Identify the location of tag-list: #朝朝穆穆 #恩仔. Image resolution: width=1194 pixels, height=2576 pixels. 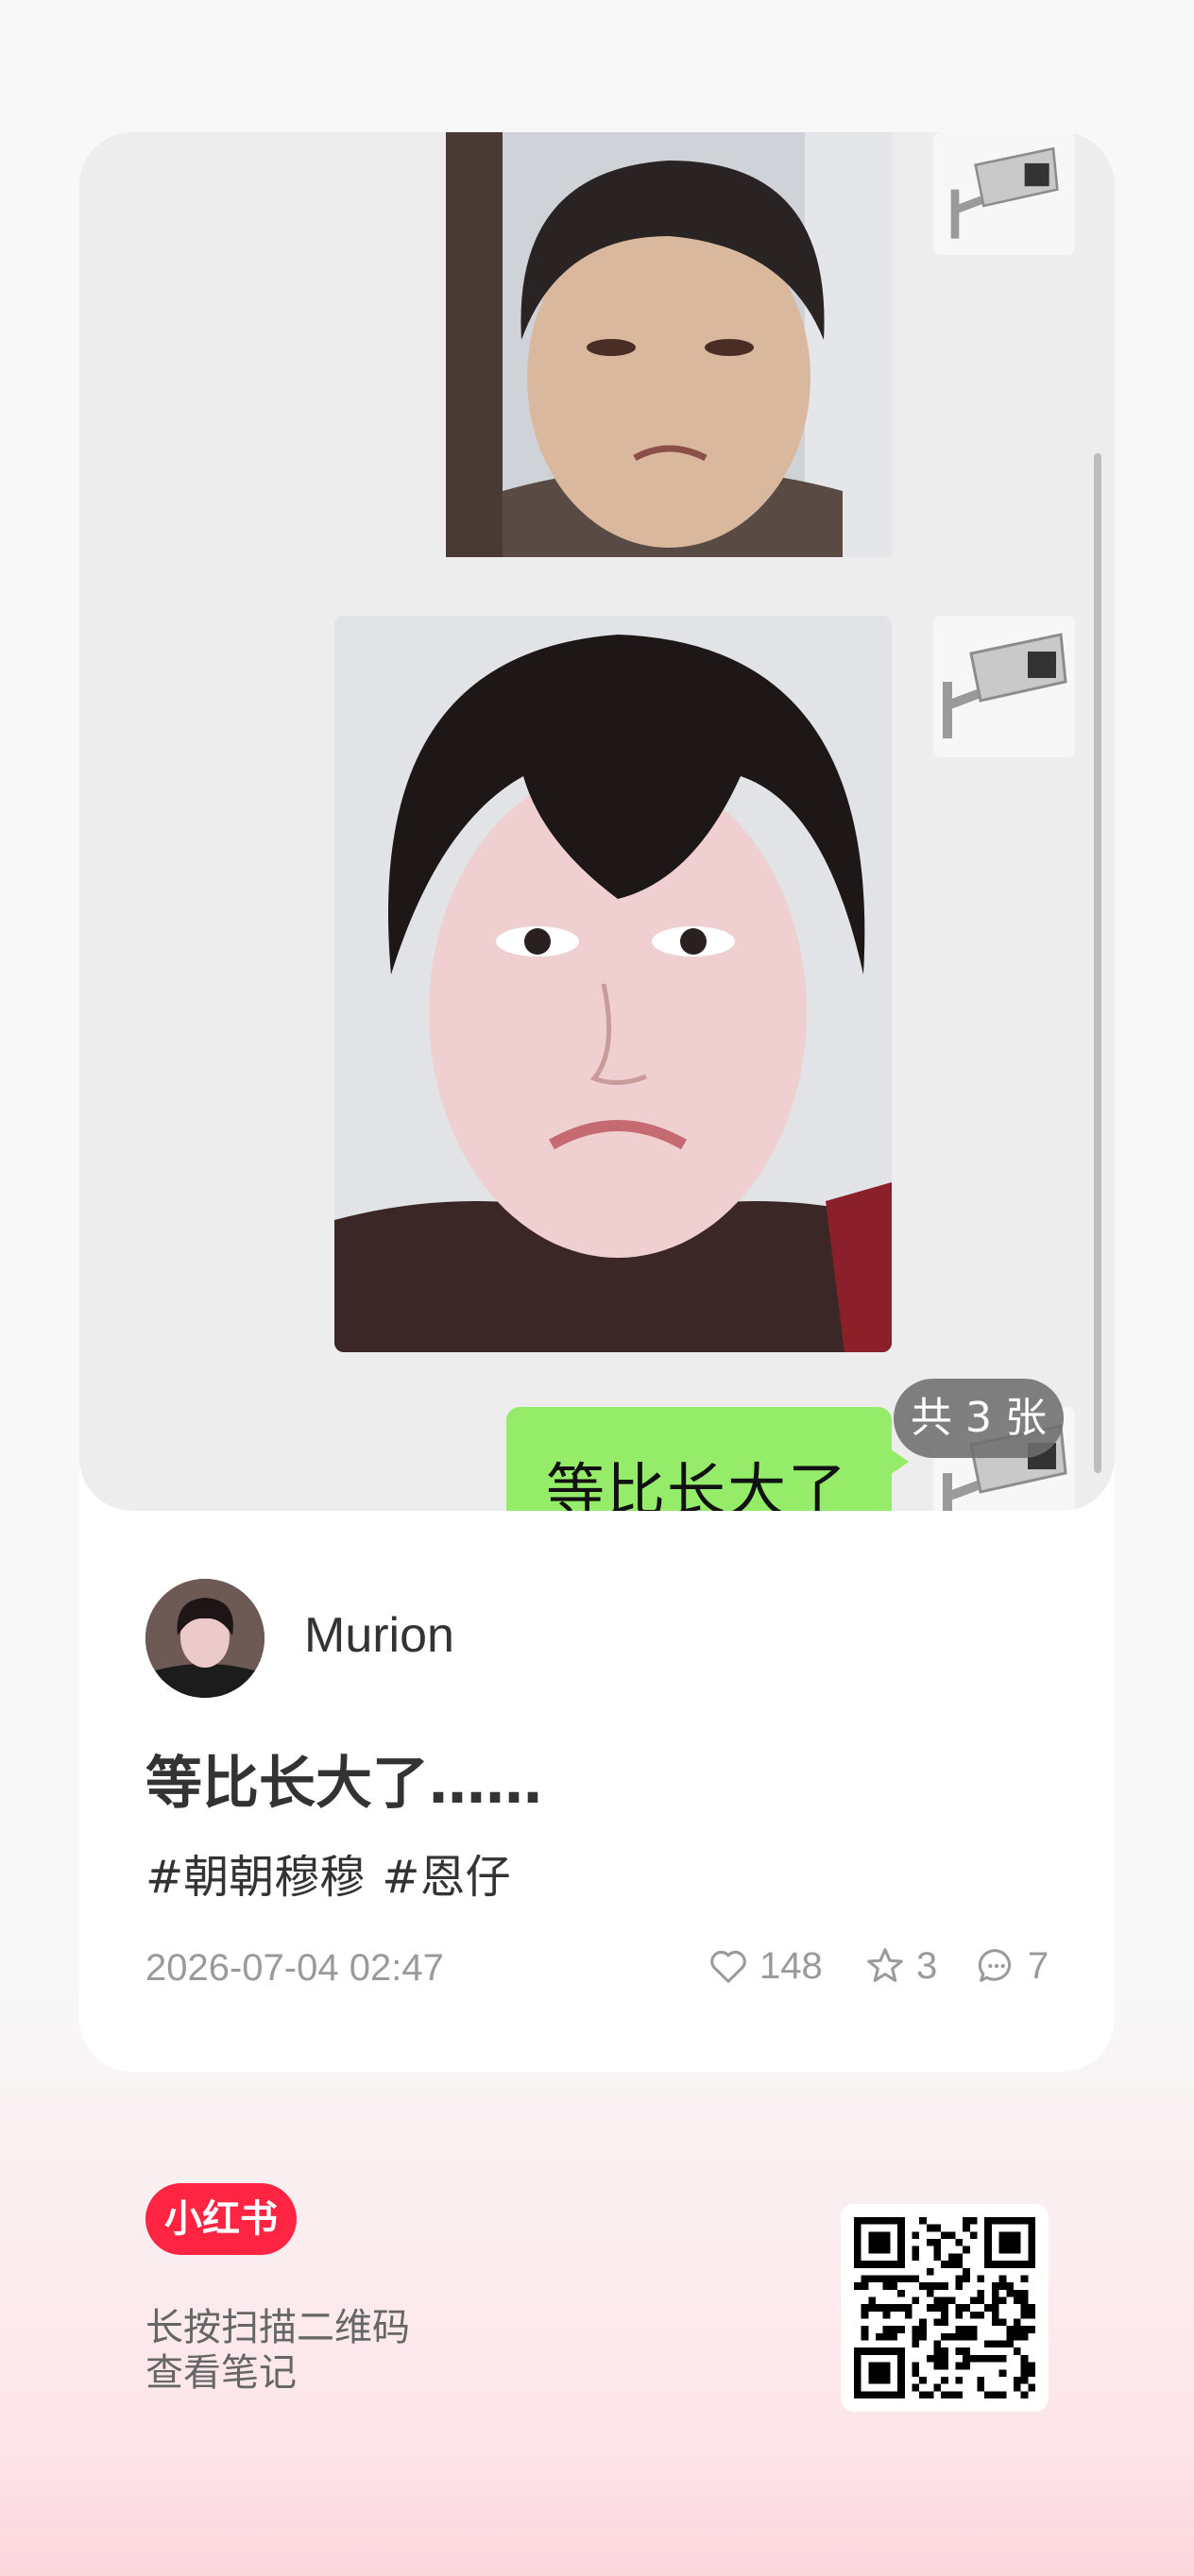
(336, 1872).